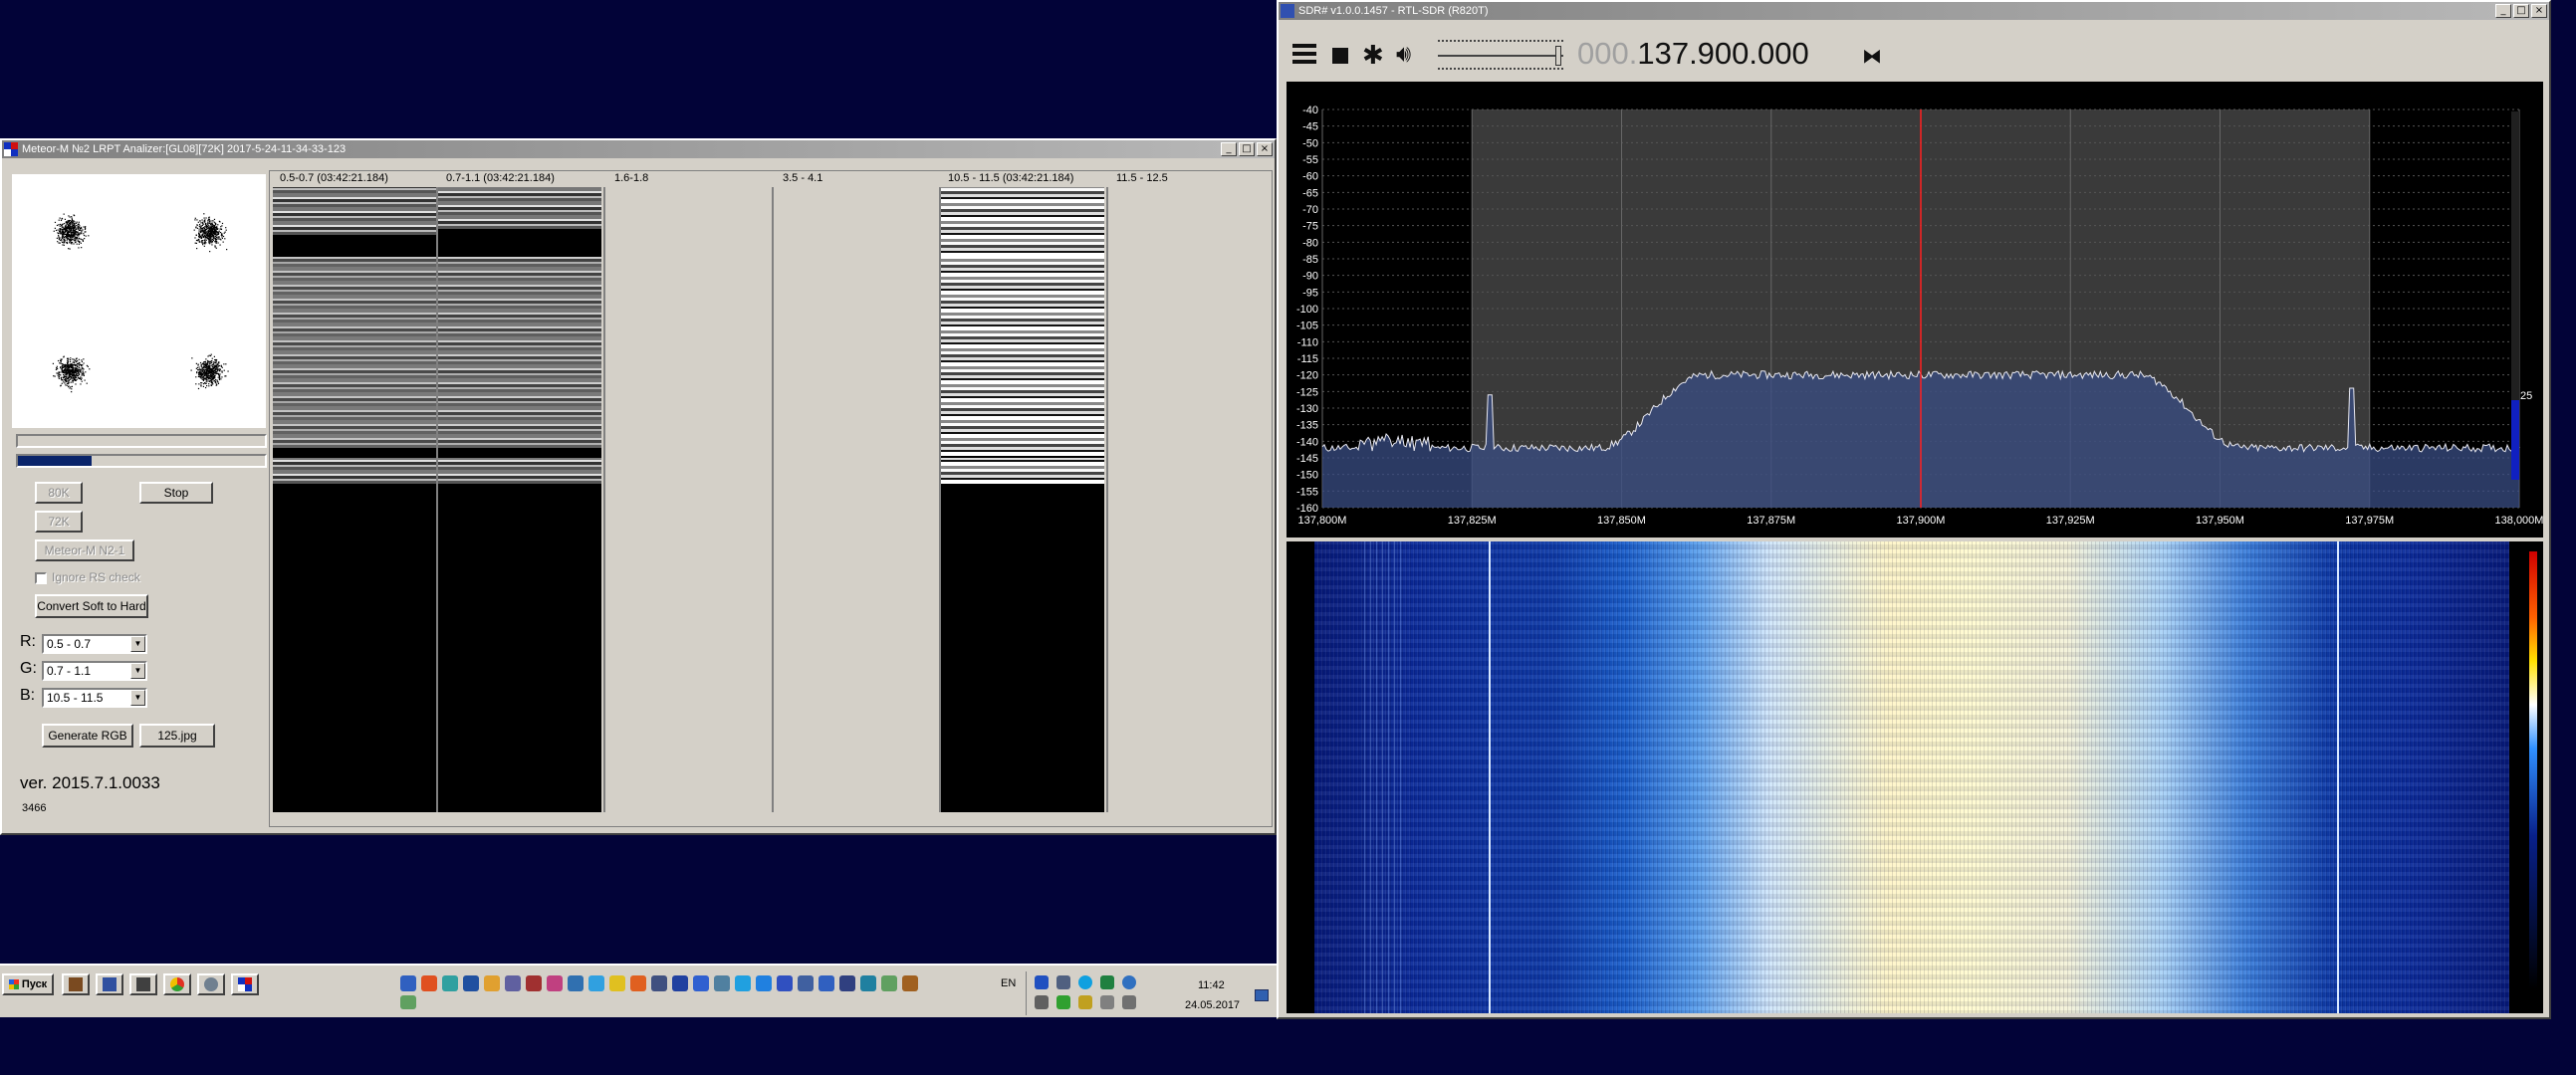  Describe the element at coordinates (94, 671) in the screenshot. I see `g-channel-select: 0.7 - 1.1 ▼` at that location.